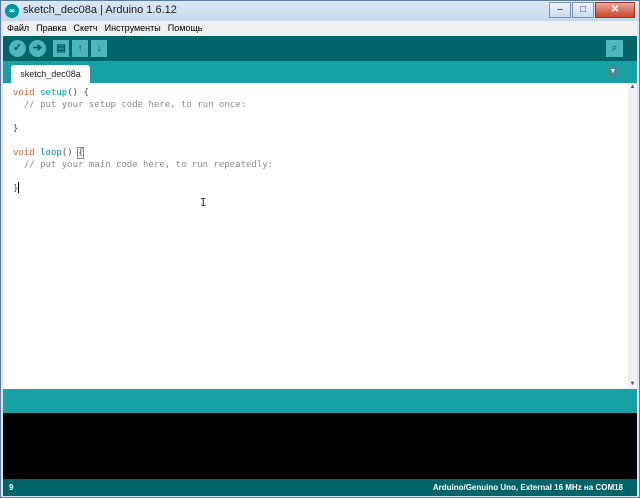  I want to click on menu-sketch: Скетч, so click(85, 28).